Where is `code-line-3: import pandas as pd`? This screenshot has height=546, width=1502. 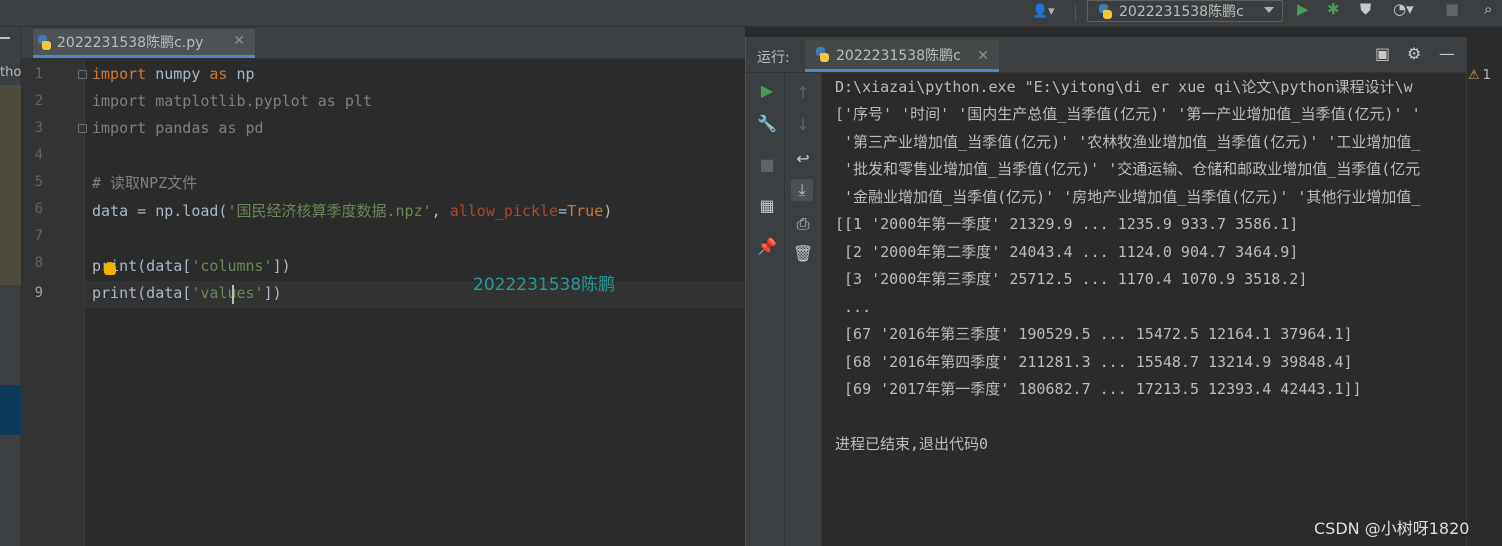
code-line-3: import pandas as pd is located at coordinates (178, 128).